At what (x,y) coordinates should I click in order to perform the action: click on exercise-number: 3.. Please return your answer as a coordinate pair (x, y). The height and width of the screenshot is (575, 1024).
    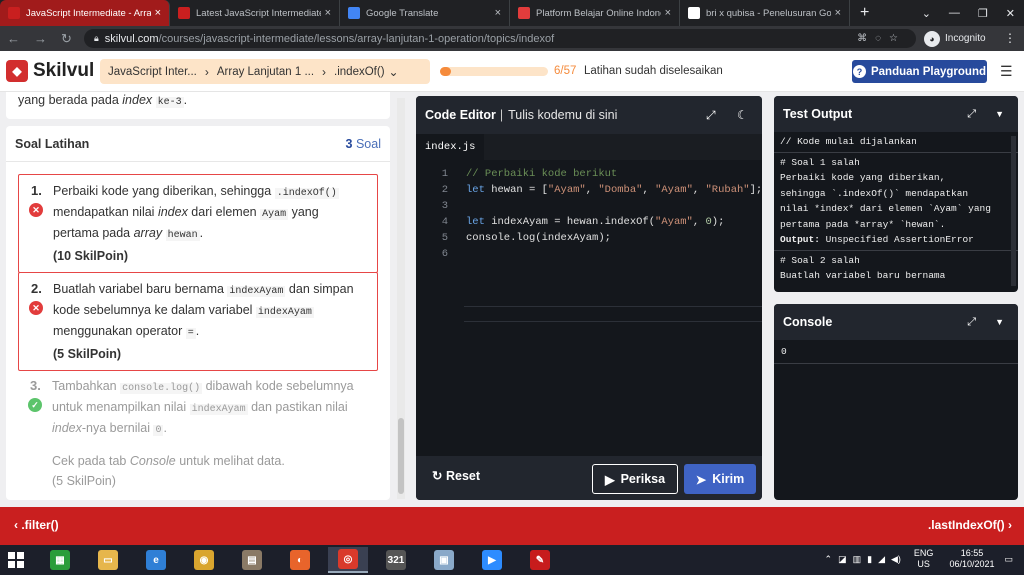
    Looking at the image, I should click on (35, 385).